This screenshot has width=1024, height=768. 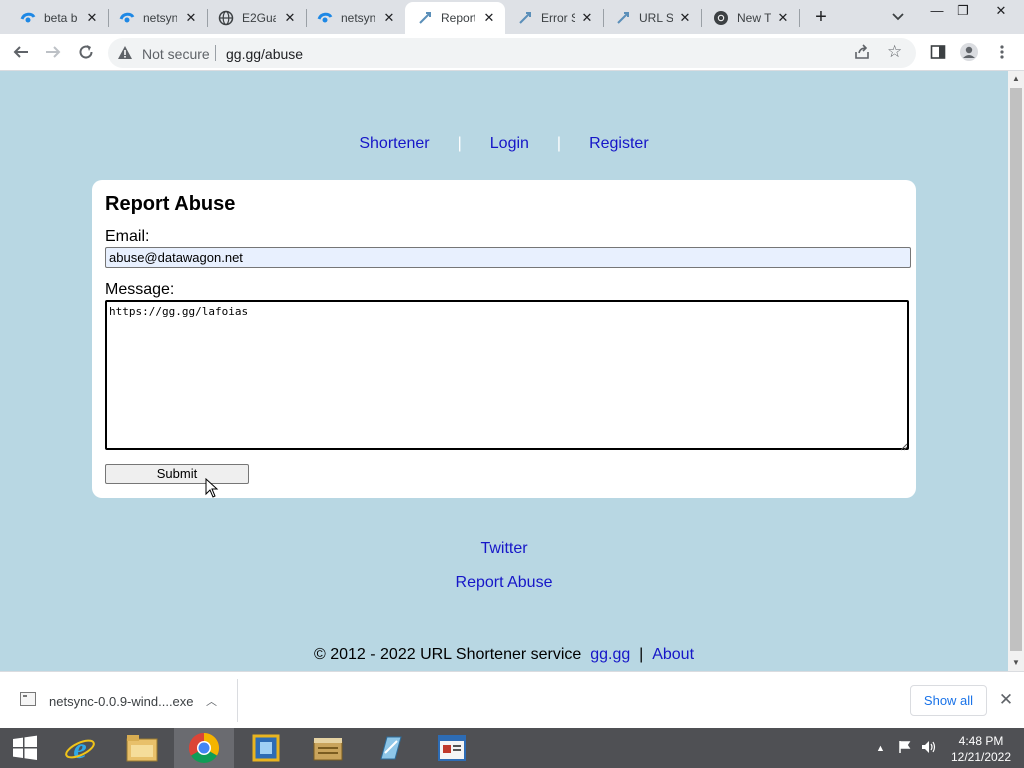 I want to click on tab-e2guardian: E2Gua ✕, so click(x=256, y=18).